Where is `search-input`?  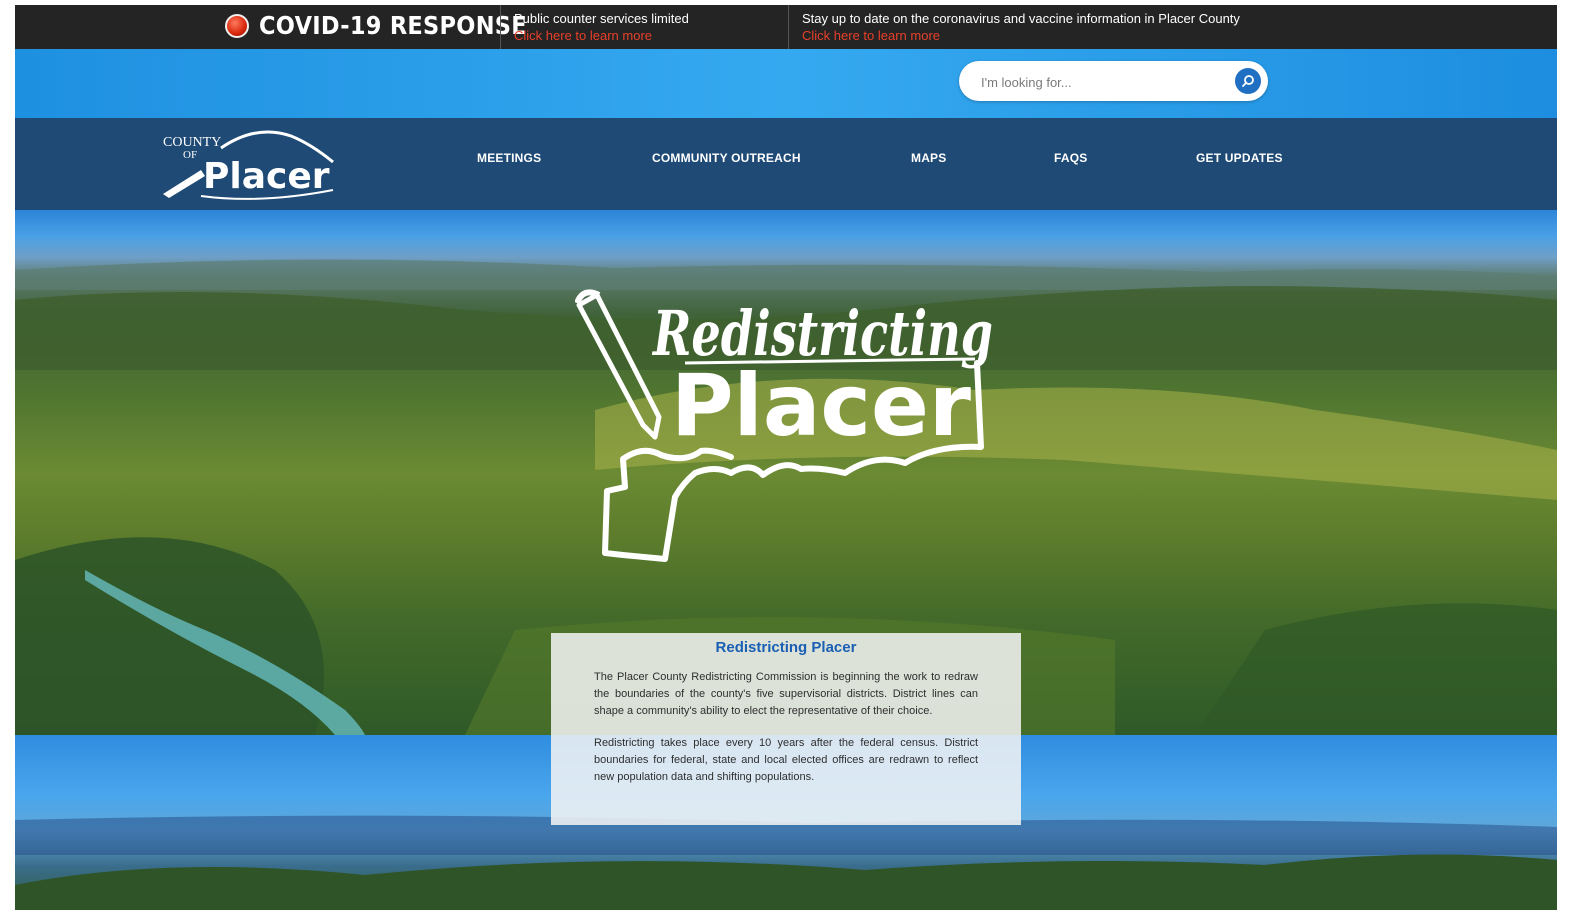 search-input is located at coordinates (1101, 82).